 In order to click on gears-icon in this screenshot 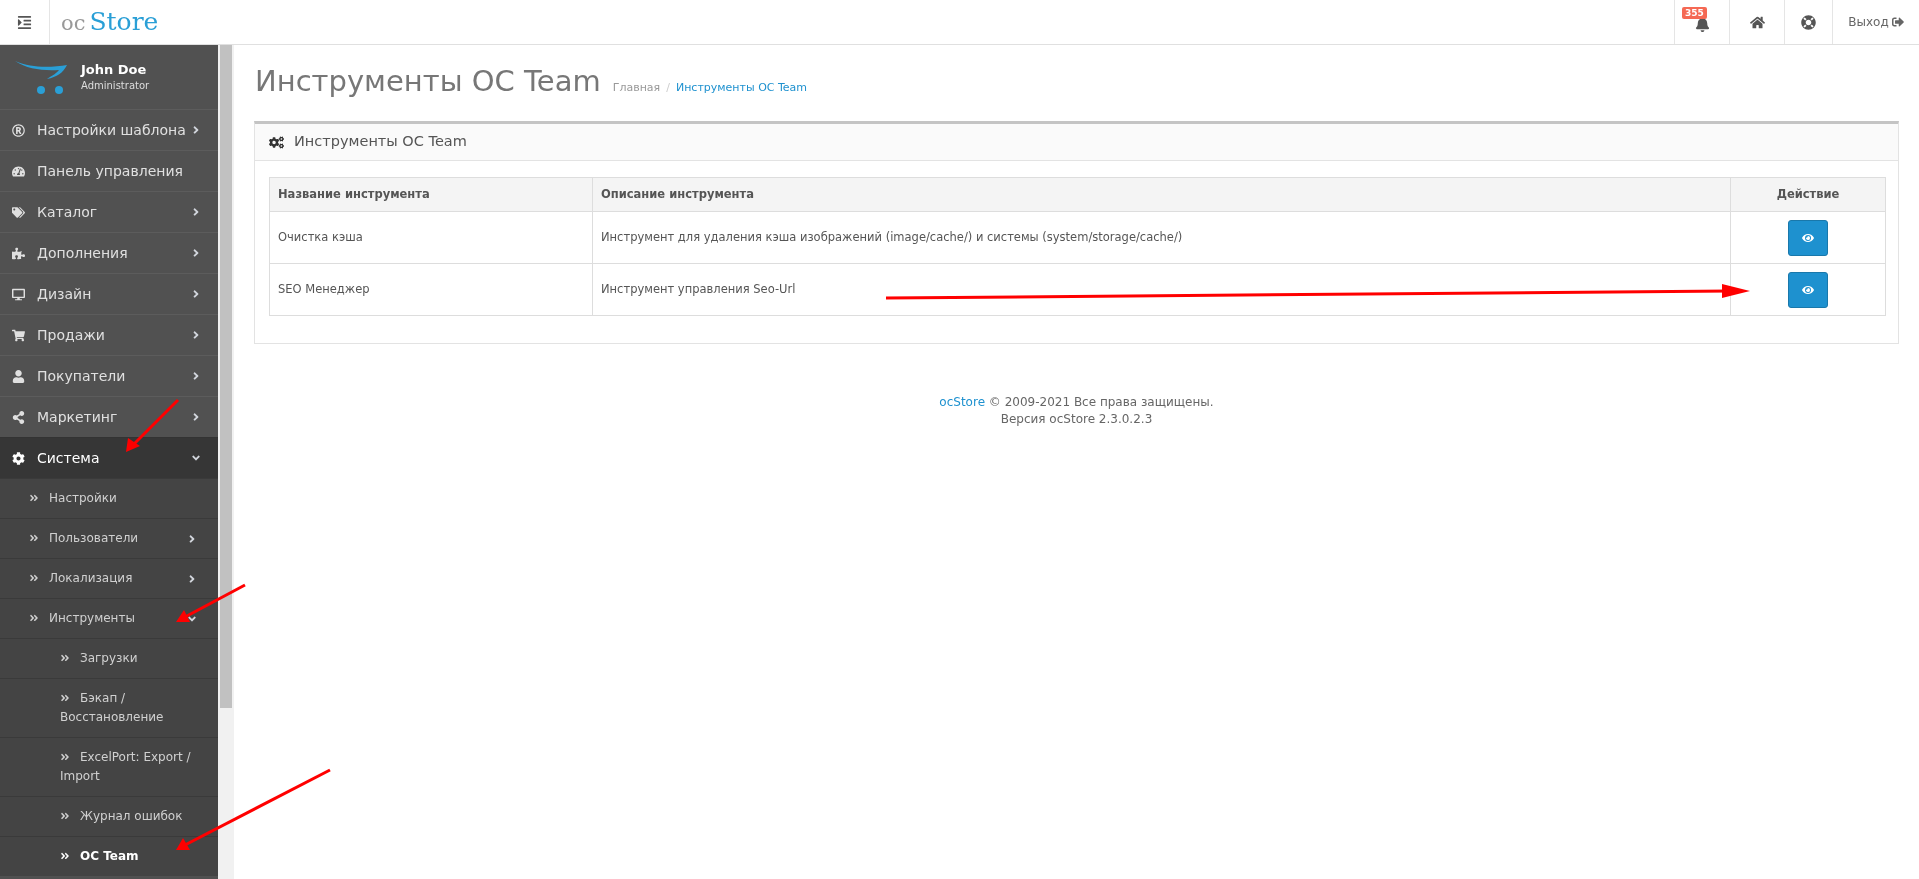, I will do `click(276, 142)`.